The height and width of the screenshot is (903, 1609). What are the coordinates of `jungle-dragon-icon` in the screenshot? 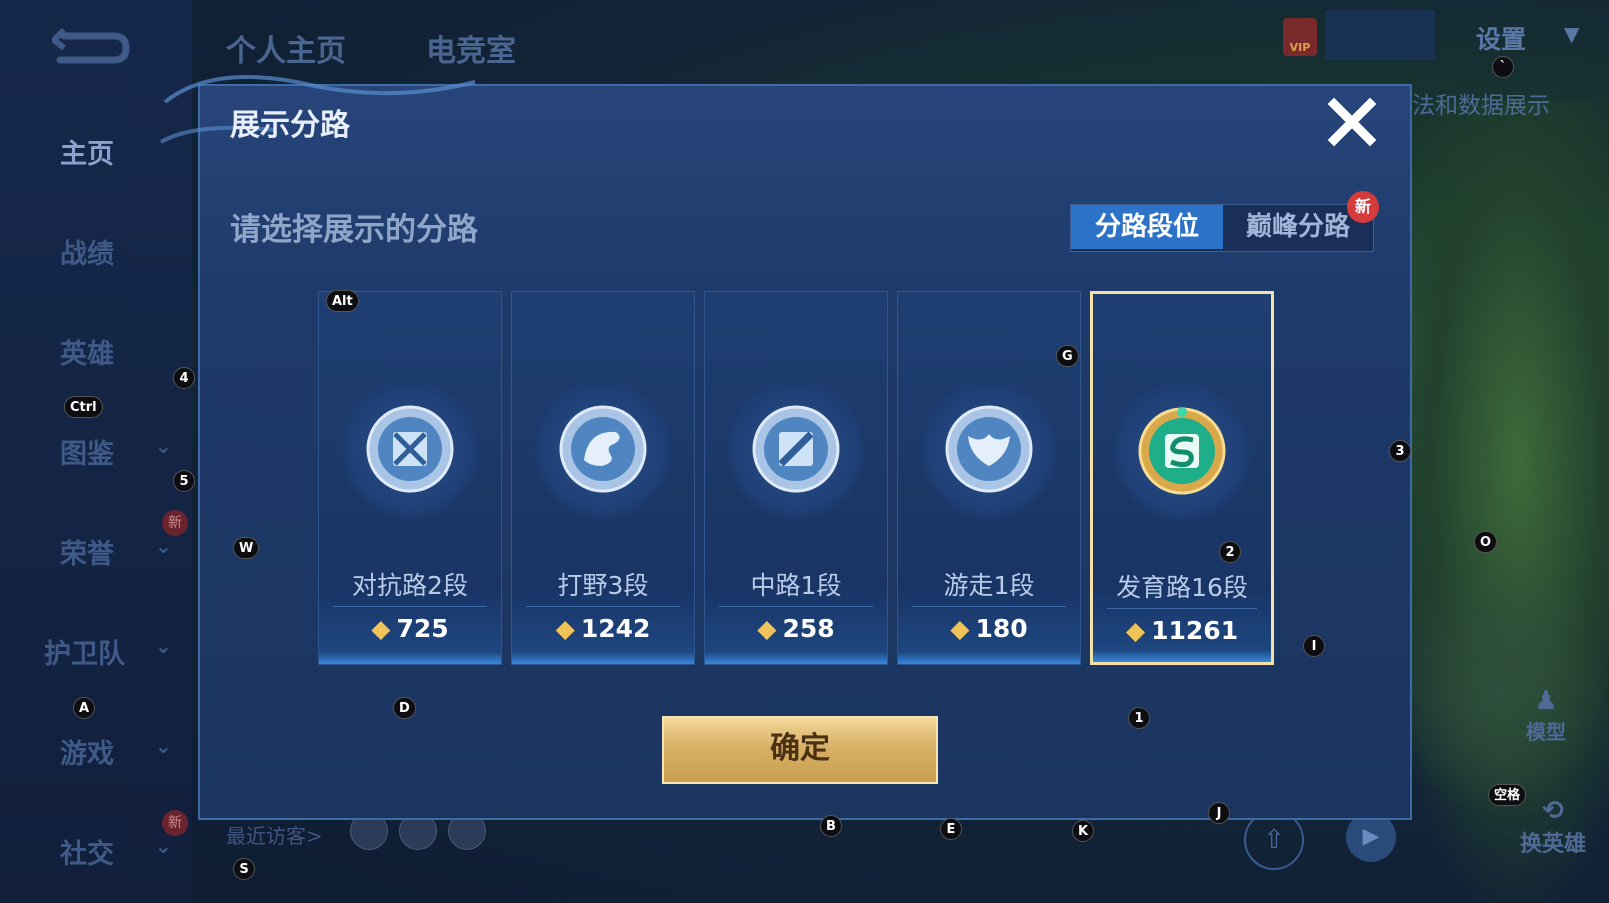 It's located at (603, 449).